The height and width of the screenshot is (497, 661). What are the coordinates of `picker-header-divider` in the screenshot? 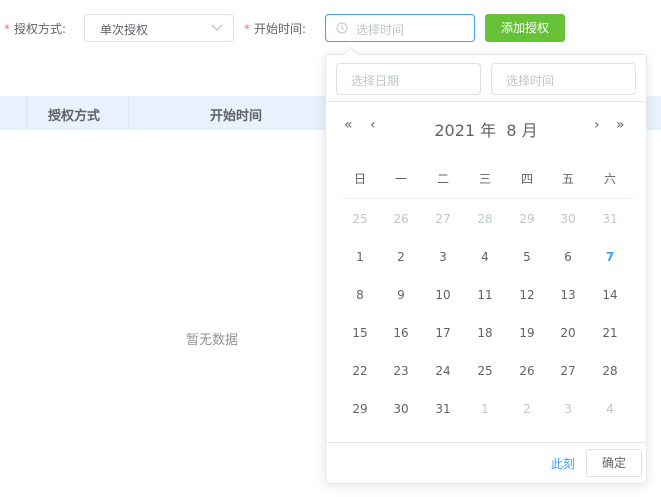 It's located at (486, 101).